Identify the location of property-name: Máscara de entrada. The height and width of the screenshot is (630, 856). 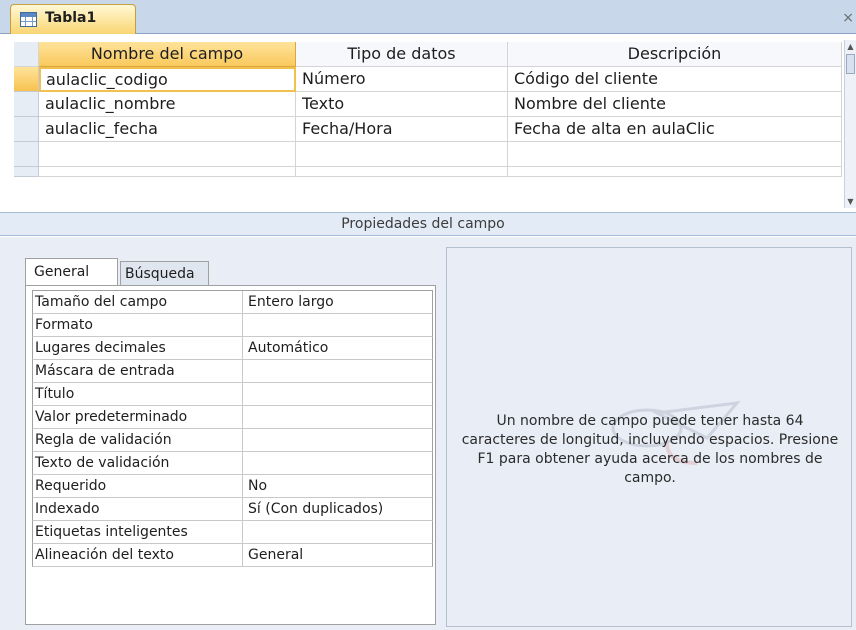
(138, 371).